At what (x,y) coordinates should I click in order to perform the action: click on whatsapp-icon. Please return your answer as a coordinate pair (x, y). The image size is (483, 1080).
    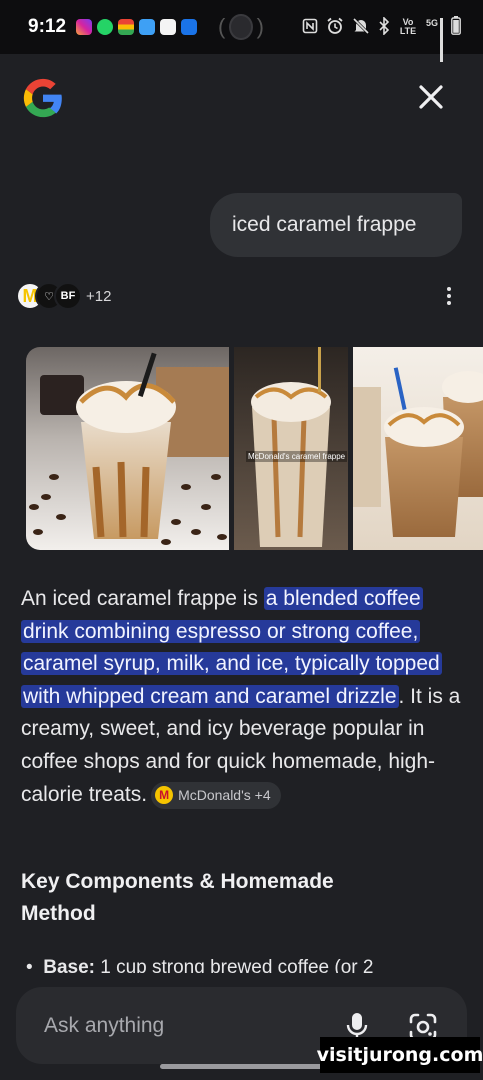
    Looking at the image, I should click on (105, 27).